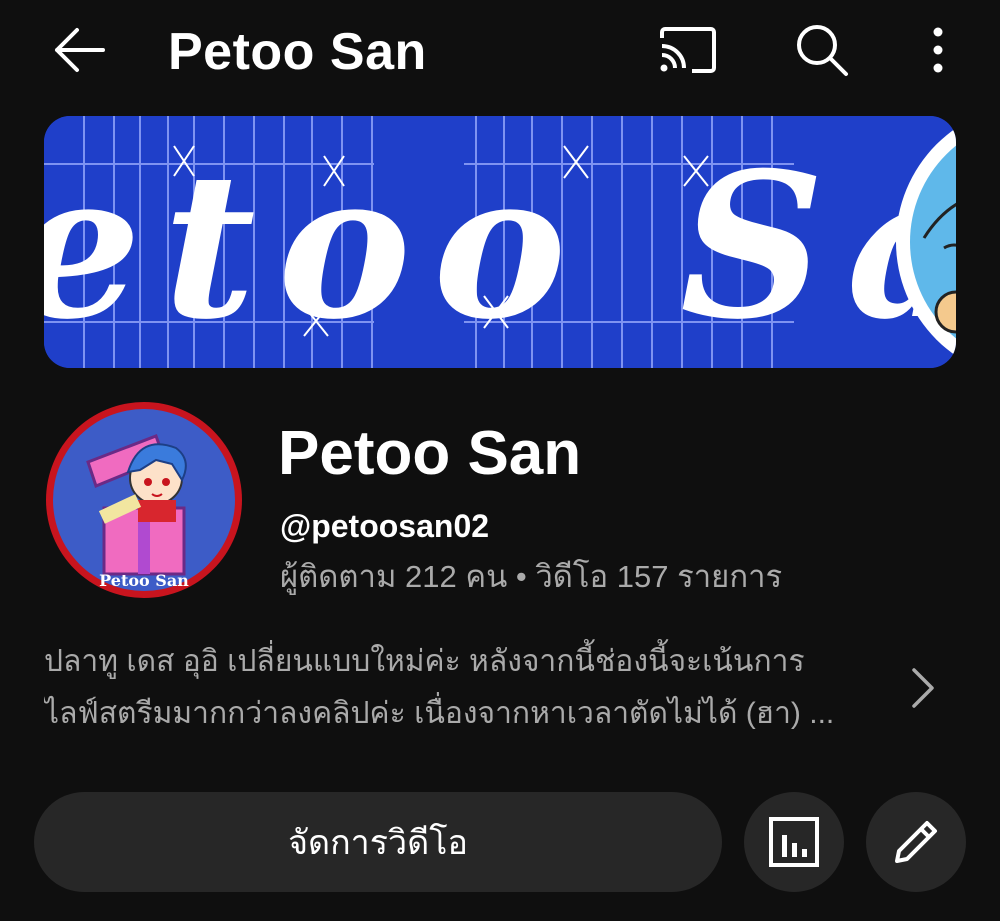 The image size is (1000, 921). I want to click on analytics-icon, so click(794, 842).